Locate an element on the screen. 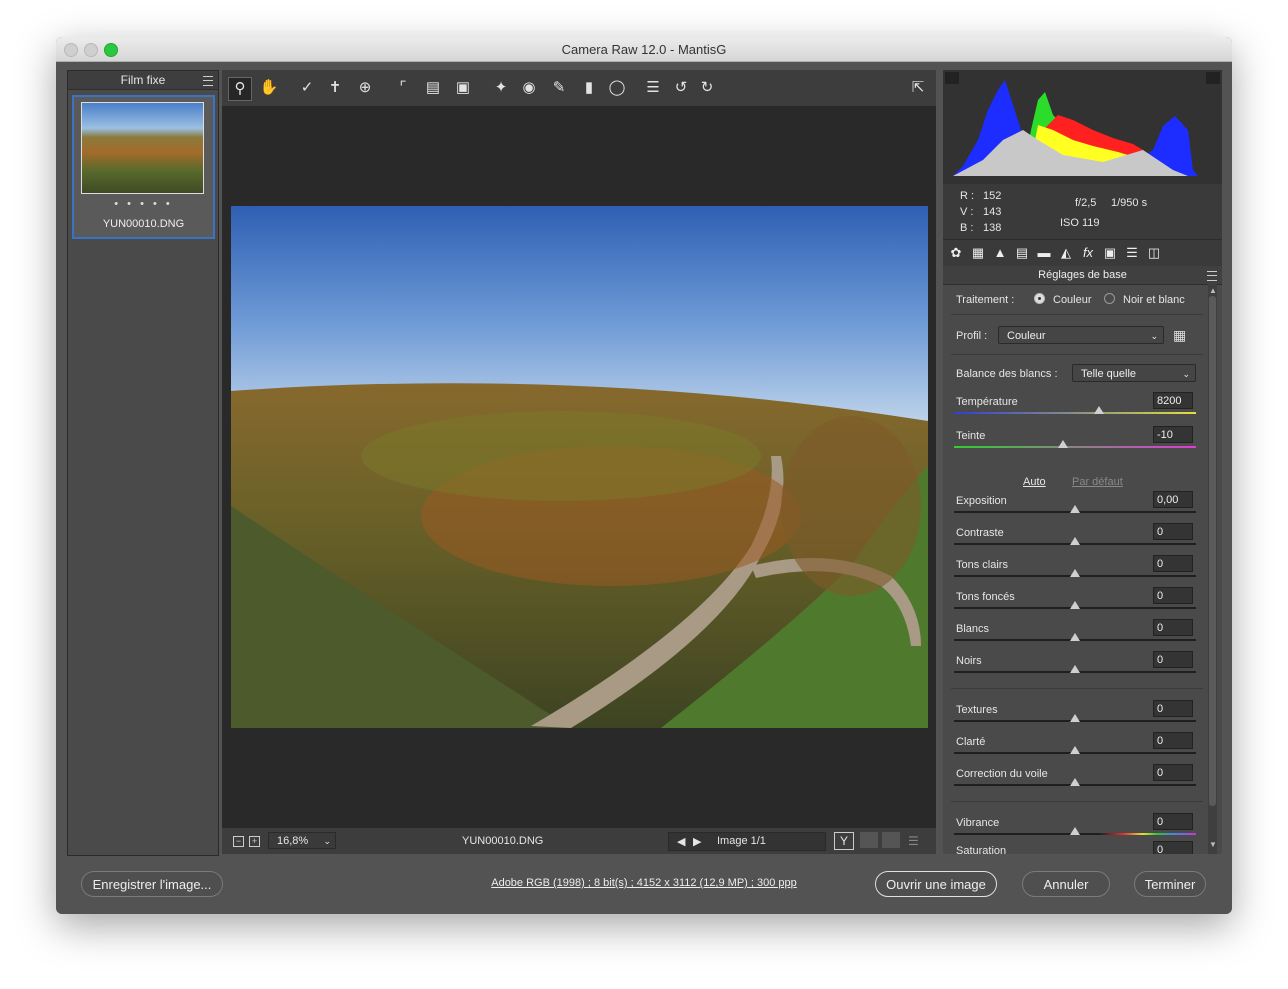 The height and width of the screenshot is (989, 1288). color-sampler-tool-icon: ✝ is located at coordinates (335, 88).